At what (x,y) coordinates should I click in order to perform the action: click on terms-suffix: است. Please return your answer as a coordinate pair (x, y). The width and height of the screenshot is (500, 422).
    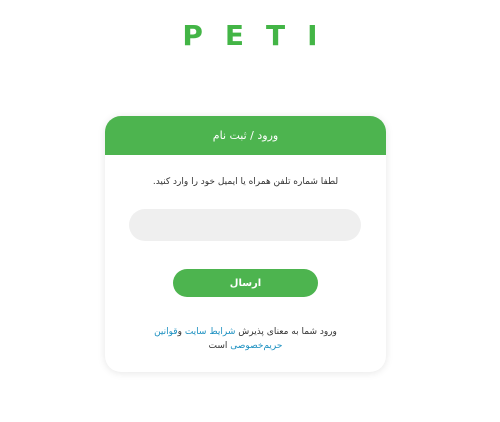
    Looking at the image, I should click on (219, 346).